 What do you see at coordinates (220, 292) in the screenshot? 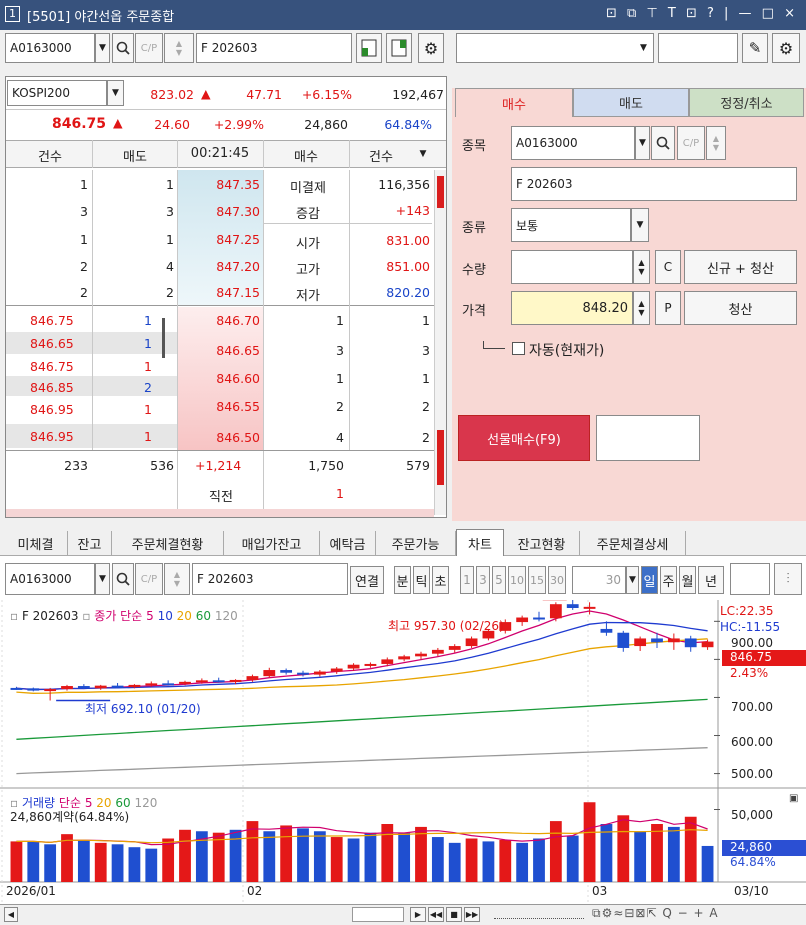
I see `ask-price: 847.15` at bounding box center [220, 292].